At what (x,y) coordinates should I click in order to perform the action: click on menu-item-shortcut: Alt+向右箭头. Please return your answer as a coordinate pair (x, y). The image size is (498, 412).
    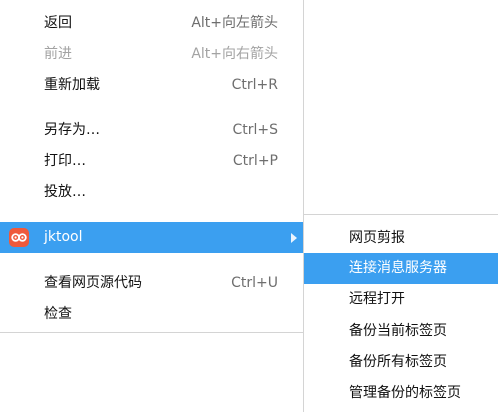
    Looking at the image, I should click on (234, 54).